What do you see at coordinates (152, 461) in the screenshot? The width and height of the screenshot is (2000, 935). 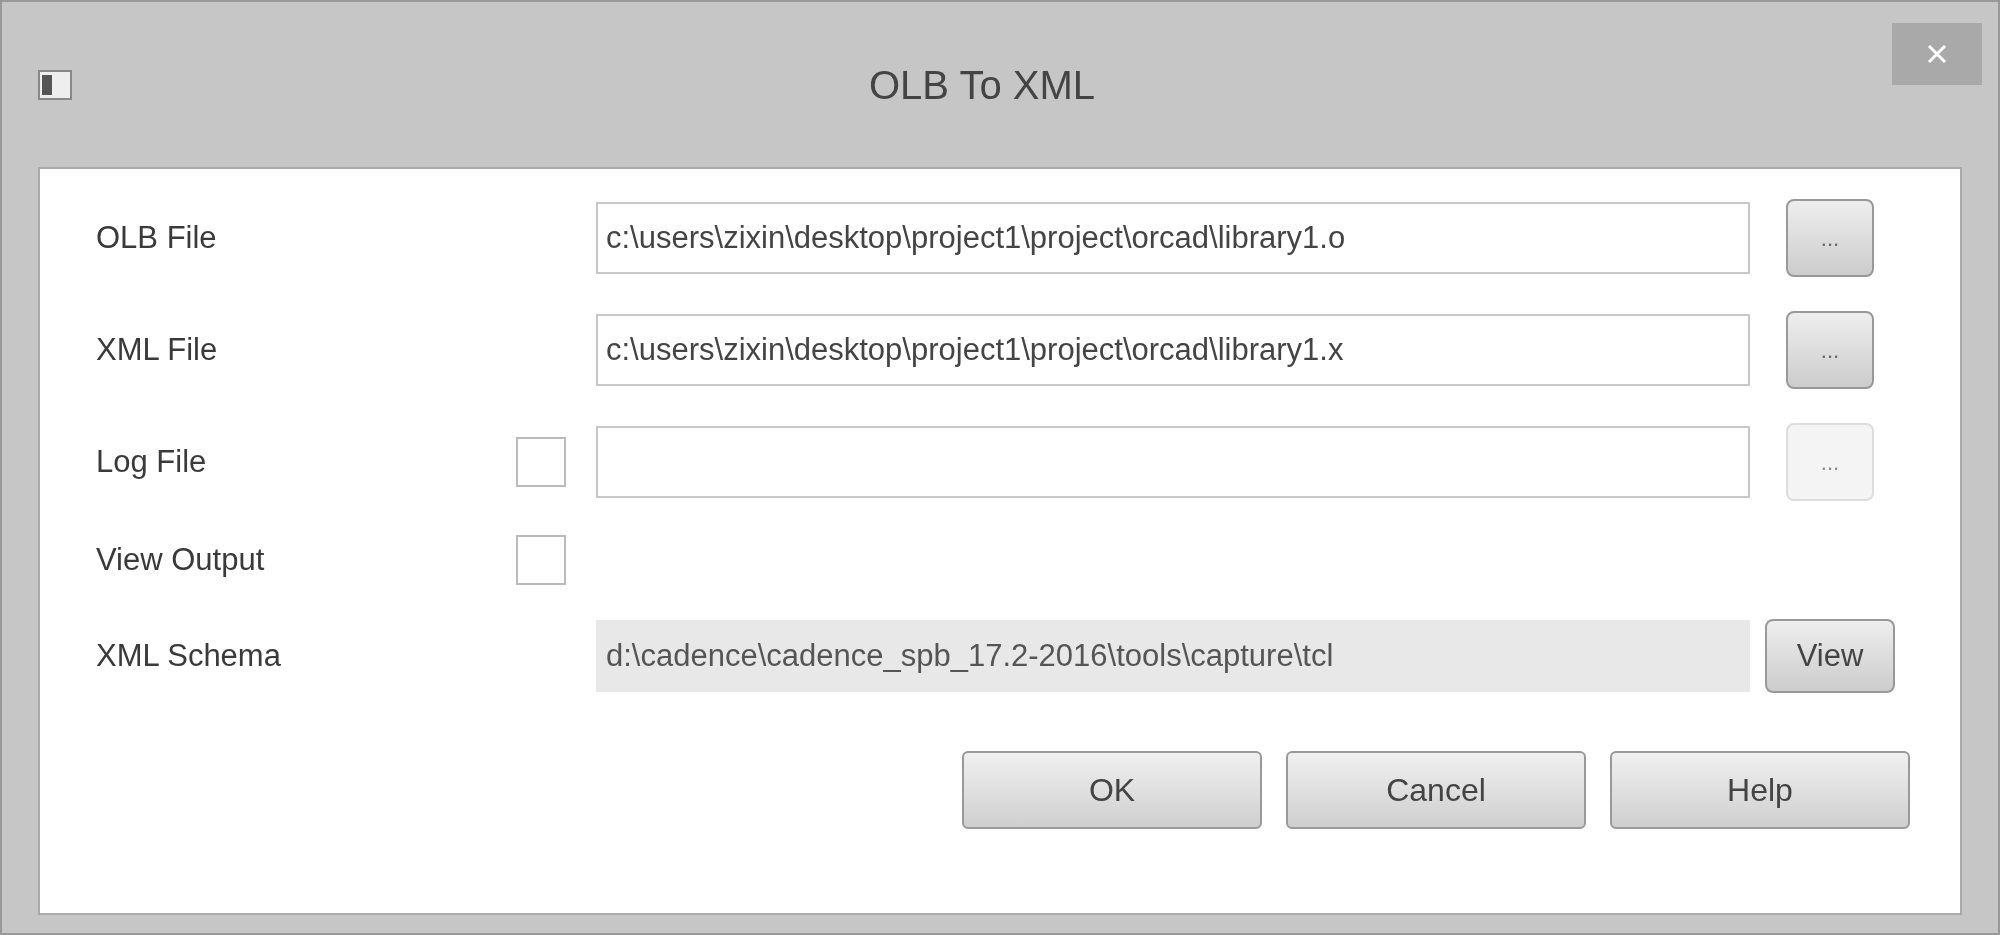 I see `field-label: Log File` at bounding box center [152, 461].